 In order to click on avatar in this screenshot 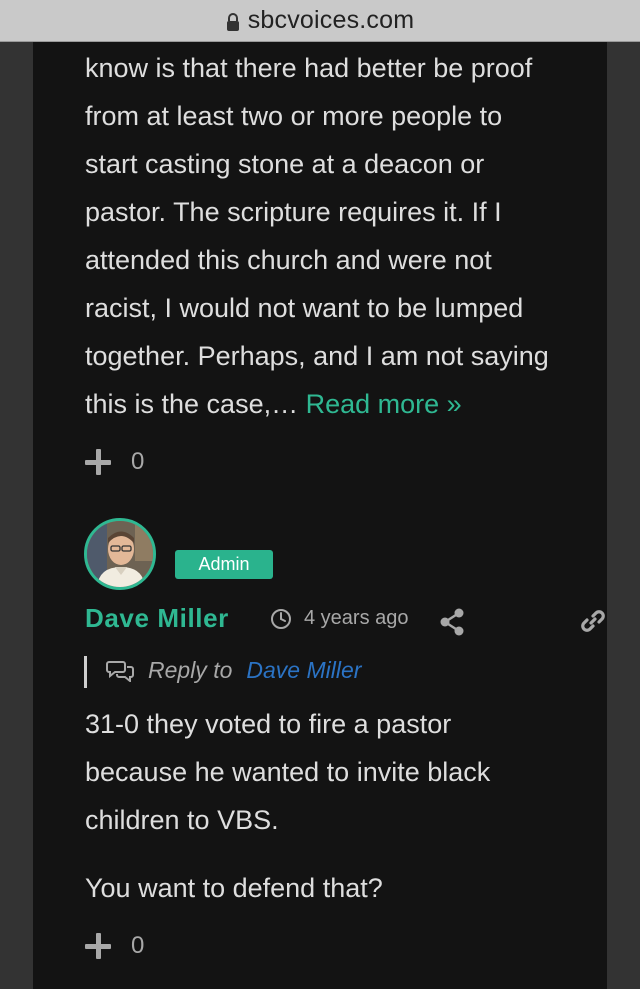, I will do `click(120, 554)`.